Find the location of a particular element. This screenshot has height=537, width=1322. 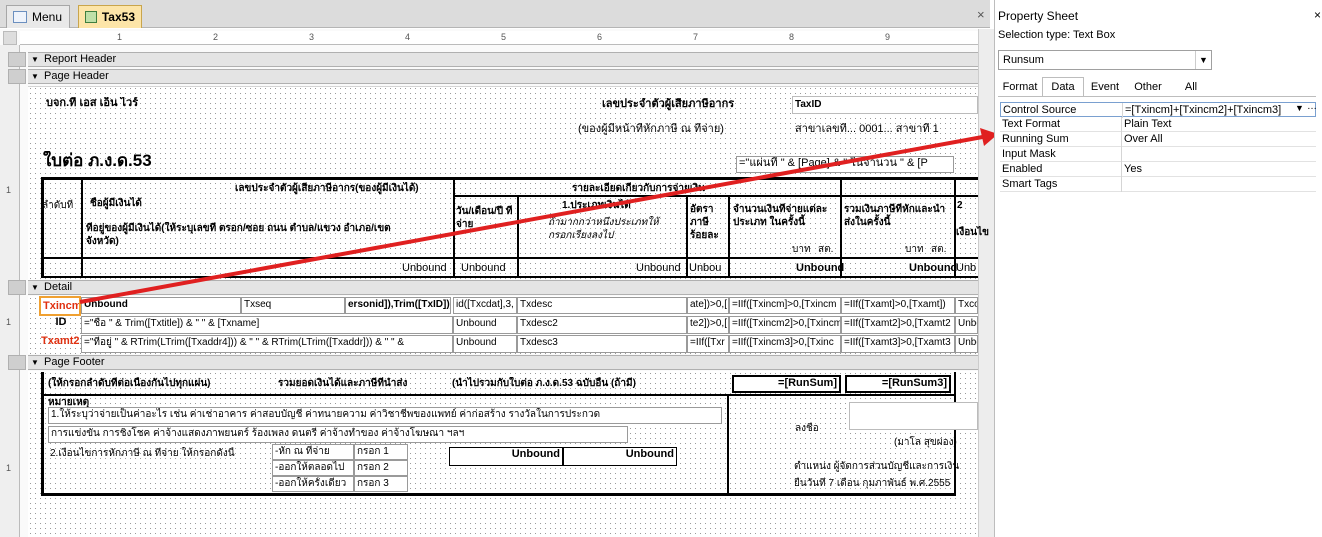

property-row-smart-tags: Smart Tags is located at coordinates (1158, 184).